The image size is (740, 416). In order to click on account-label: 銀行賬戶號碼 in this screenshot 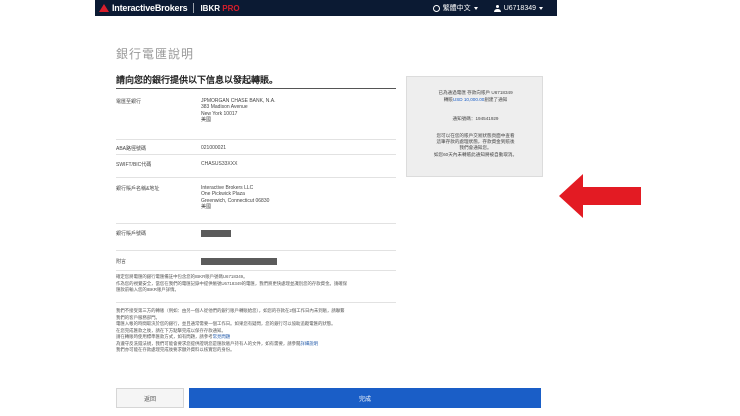, I will do `click(131, 234)`.